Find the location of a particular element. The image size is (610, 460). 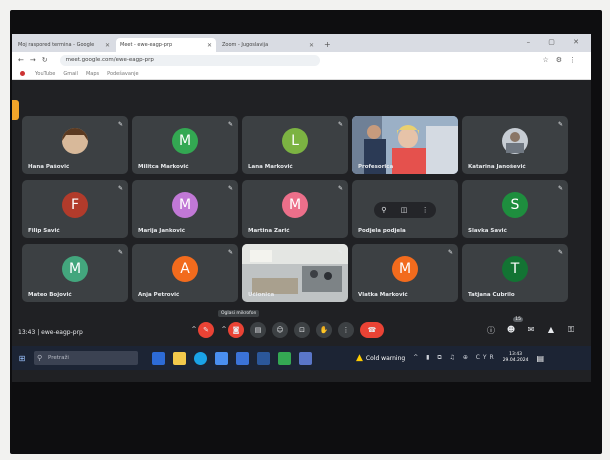

participant-tile: S ✎ Slavka Savić is located at coordinates (515, 209).